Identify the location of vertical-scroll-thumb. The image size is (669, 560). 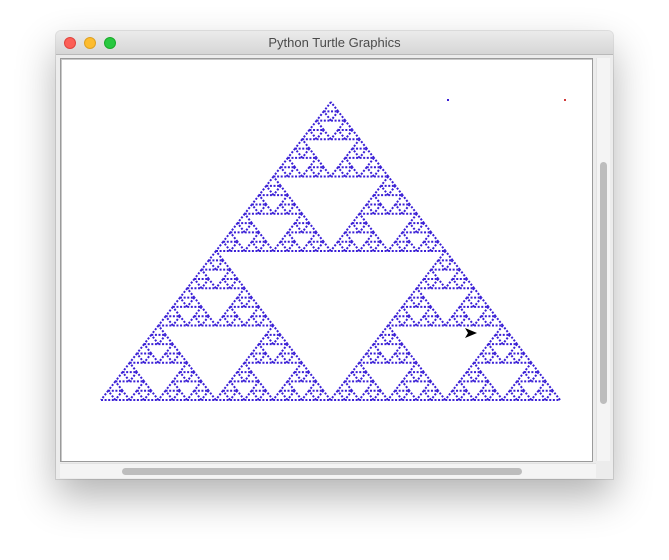
(603, 283).